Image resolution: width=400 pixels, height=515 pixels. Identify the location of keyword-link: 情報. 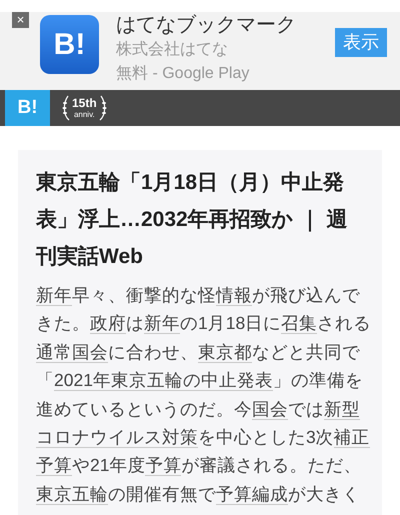
(234, 295).